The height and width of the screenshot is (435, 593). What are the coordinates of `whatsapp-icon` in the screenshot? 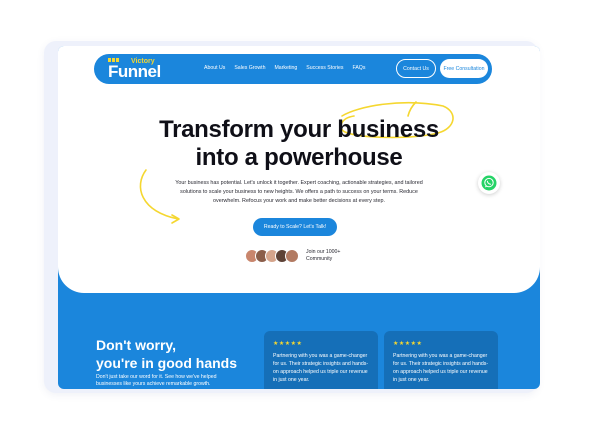 It's located at (489, 183).